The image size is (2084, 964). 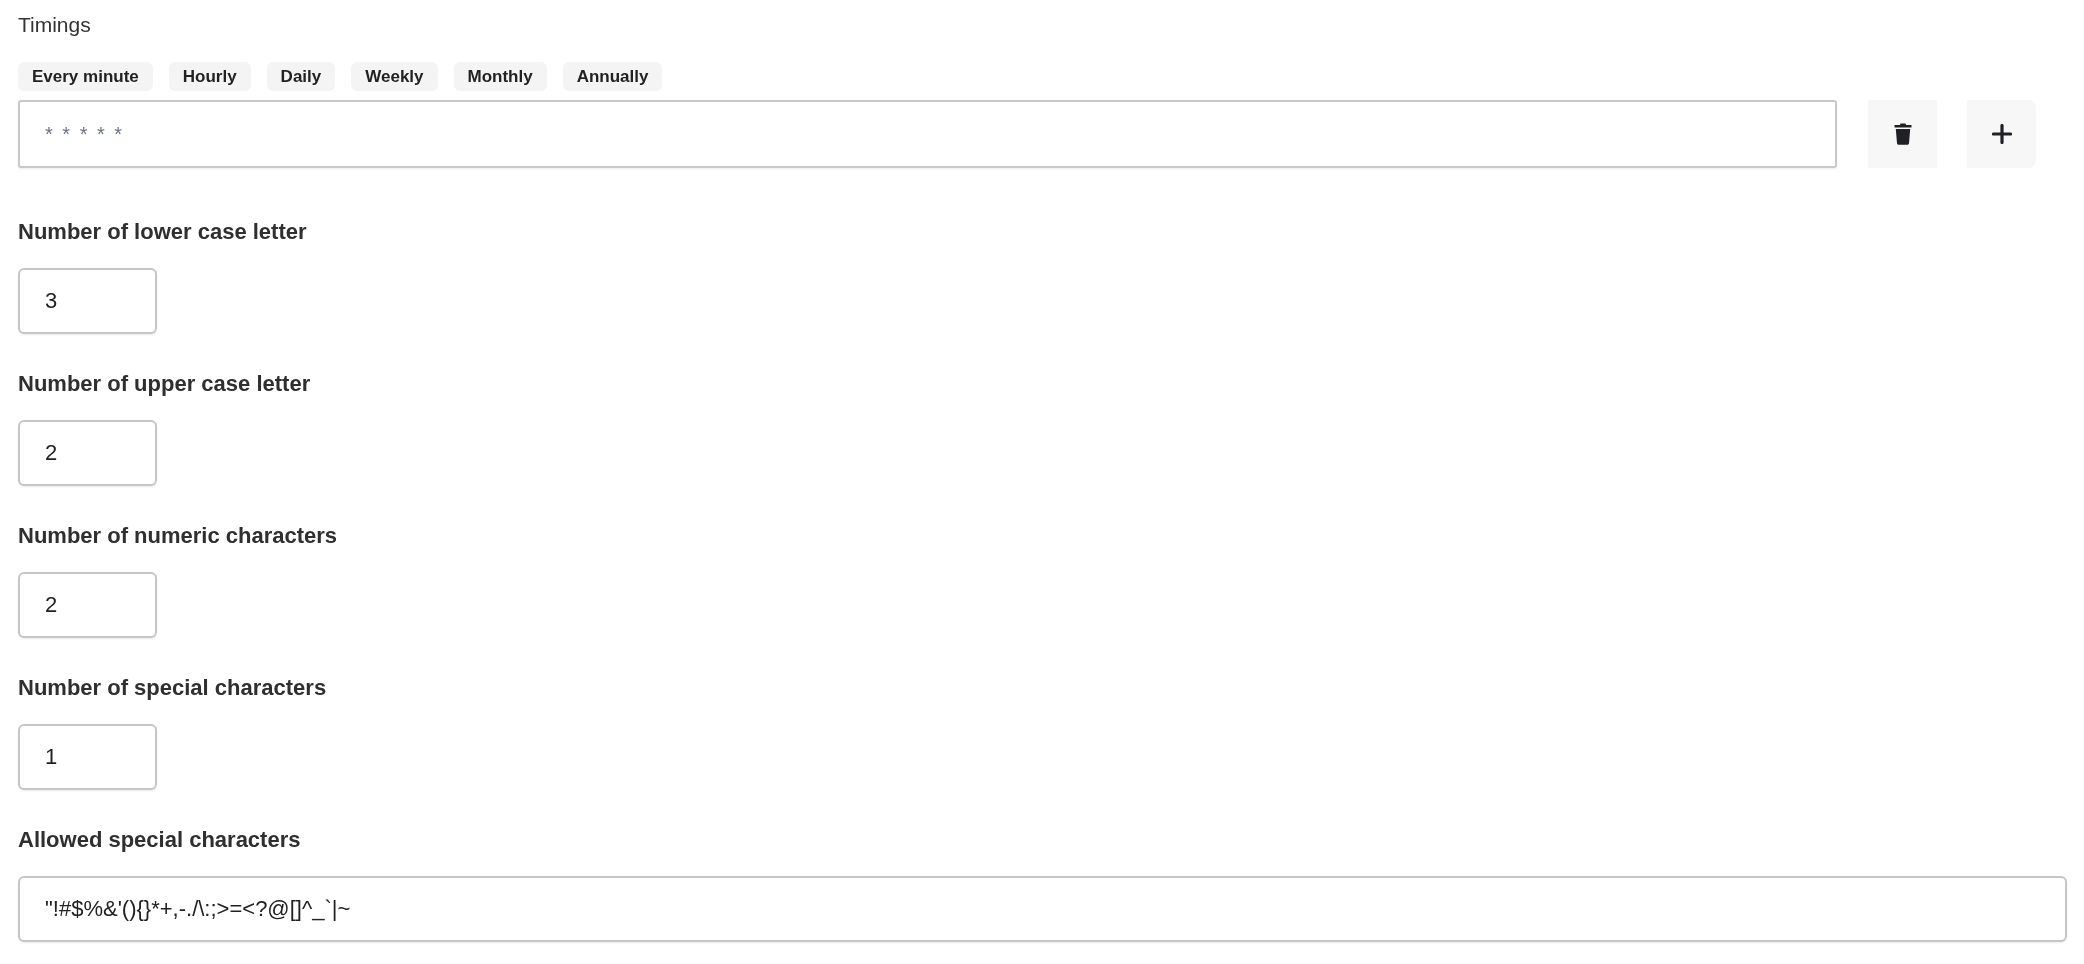 I want to click on delete-button, so click(x=1902, y=134).